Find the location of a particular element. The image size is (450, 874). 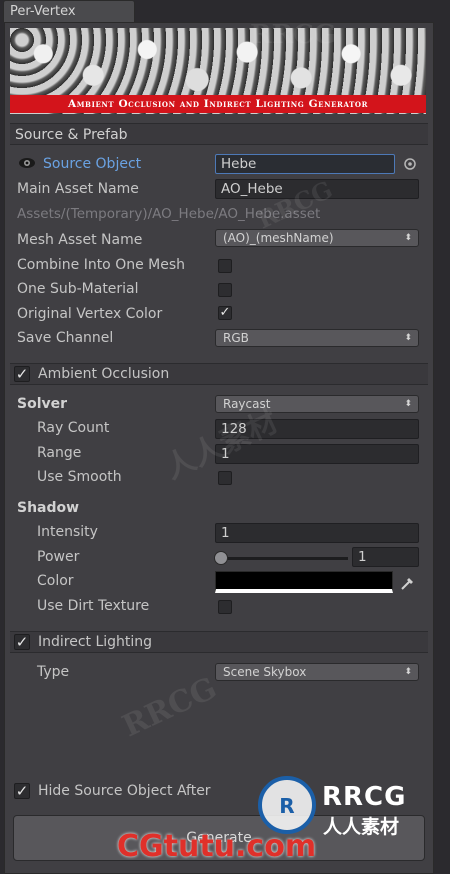

logo-cn-text: 人人素材 is located at coordinates (361, 827).